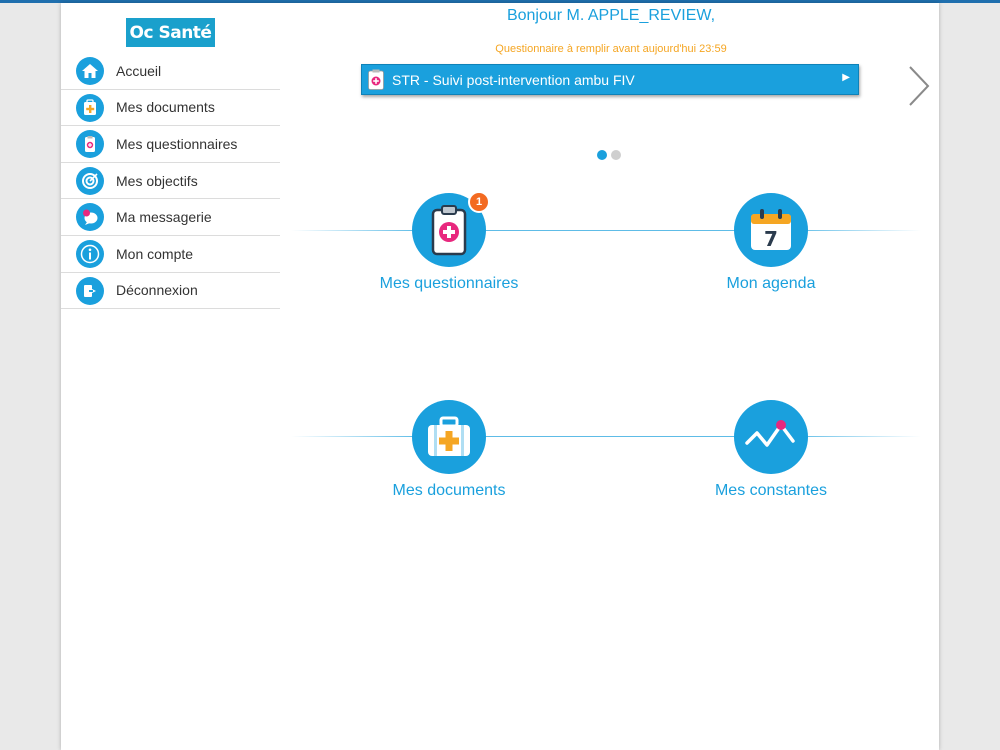  I want to click on calendar-icon: 7, so click(771, 230).